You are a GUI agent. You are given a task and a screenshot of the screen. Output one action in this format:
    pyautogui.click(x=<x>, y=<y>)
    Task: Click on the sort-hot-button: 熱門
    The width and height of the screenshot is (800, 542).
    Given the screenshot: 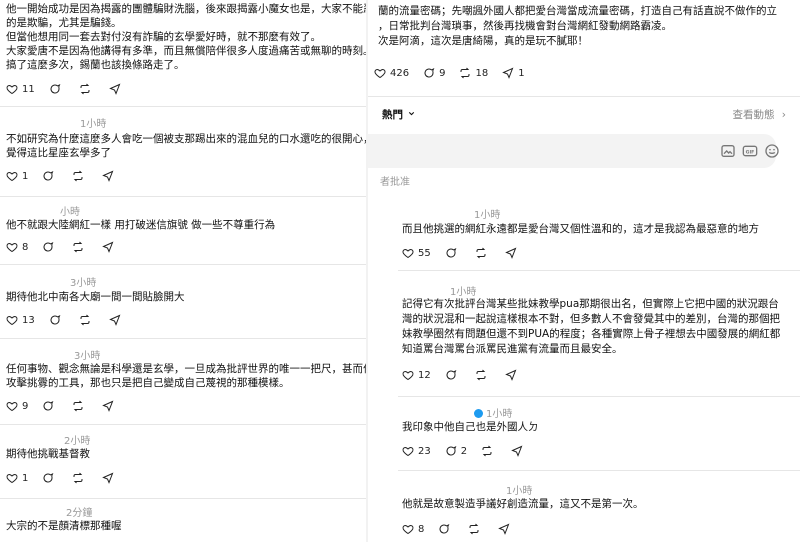 What is the action you would take?
    pyautogui.click(x=399, y=114)
    